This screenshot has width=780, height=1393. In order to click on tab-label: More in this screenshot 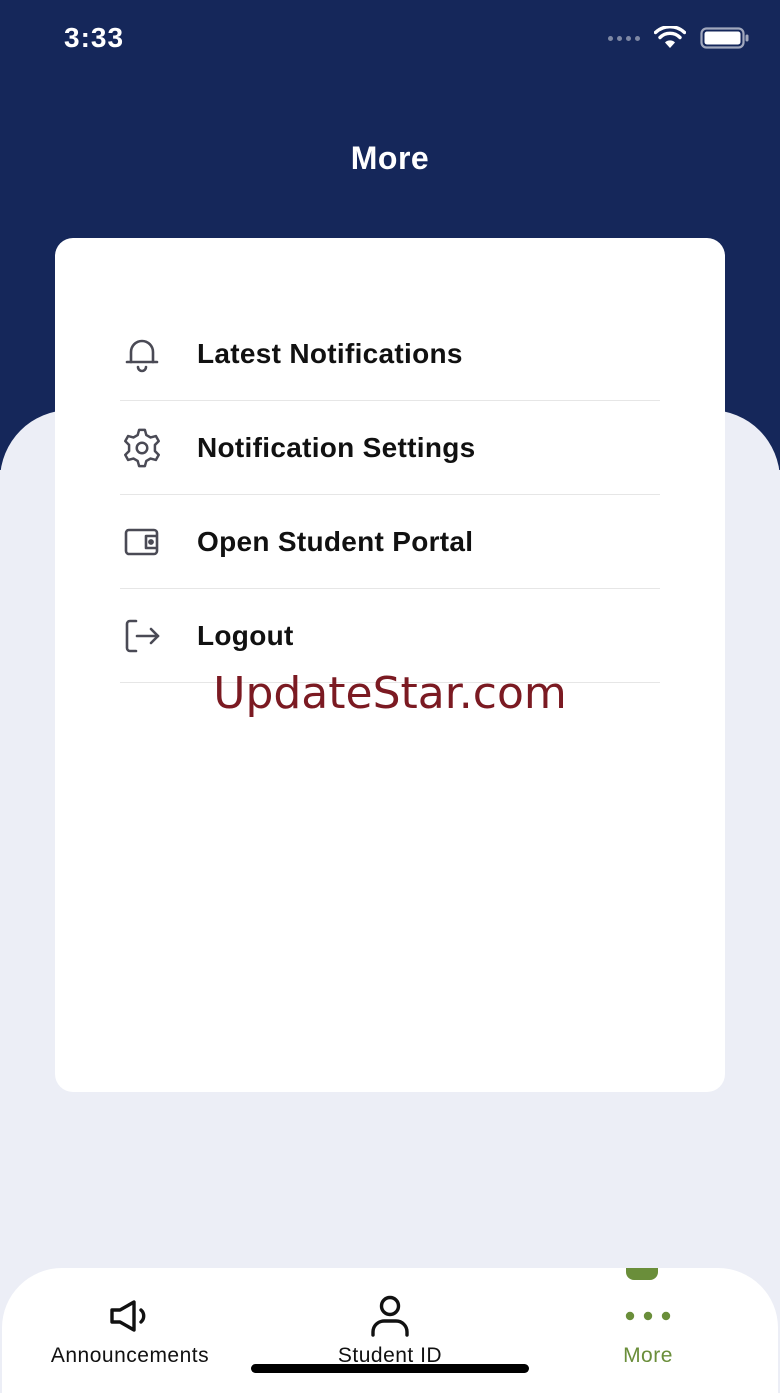, I will do `click(648, 1355)`.